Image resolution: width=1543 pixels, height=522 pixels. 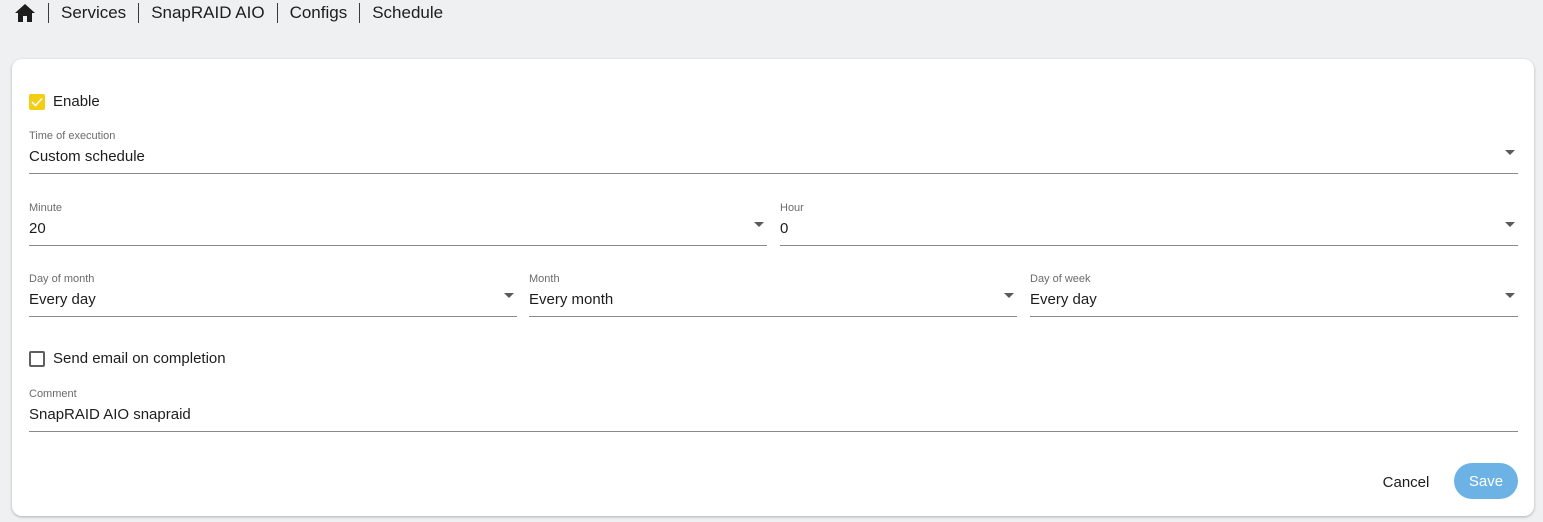 I want to click on minute-select: Minute 20, so click(x=398, y=224).